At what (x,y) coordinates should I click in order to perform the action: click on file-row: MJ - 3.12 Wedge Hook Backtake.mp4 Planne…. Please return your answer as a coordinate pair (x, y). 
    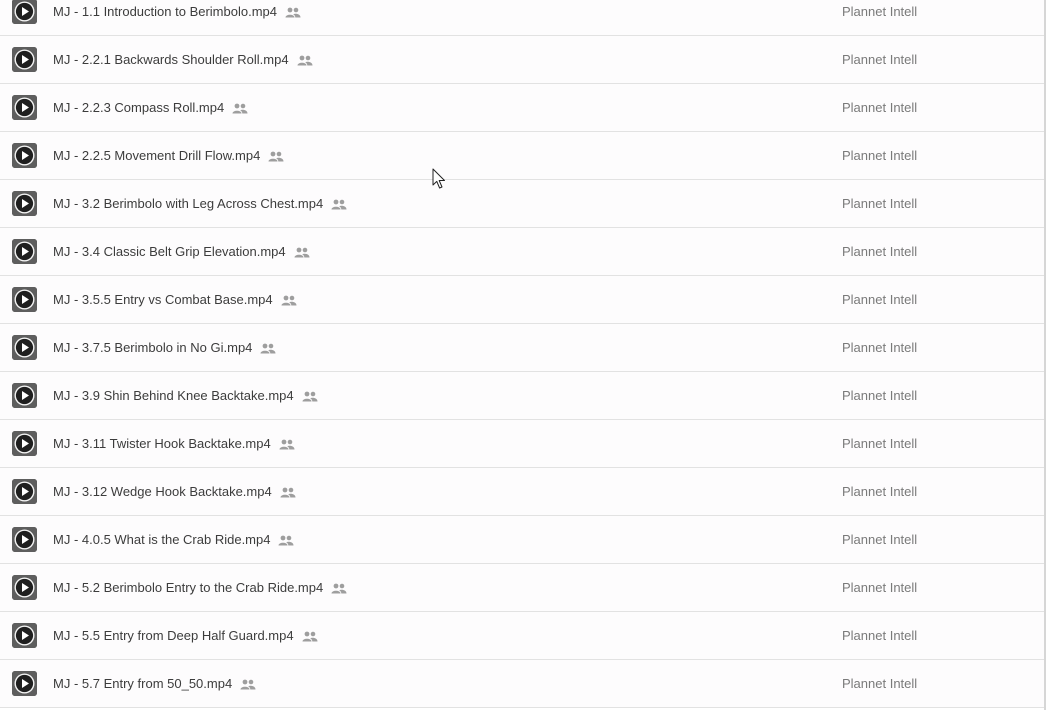
    Looking at the image, I should click on (523, 492).